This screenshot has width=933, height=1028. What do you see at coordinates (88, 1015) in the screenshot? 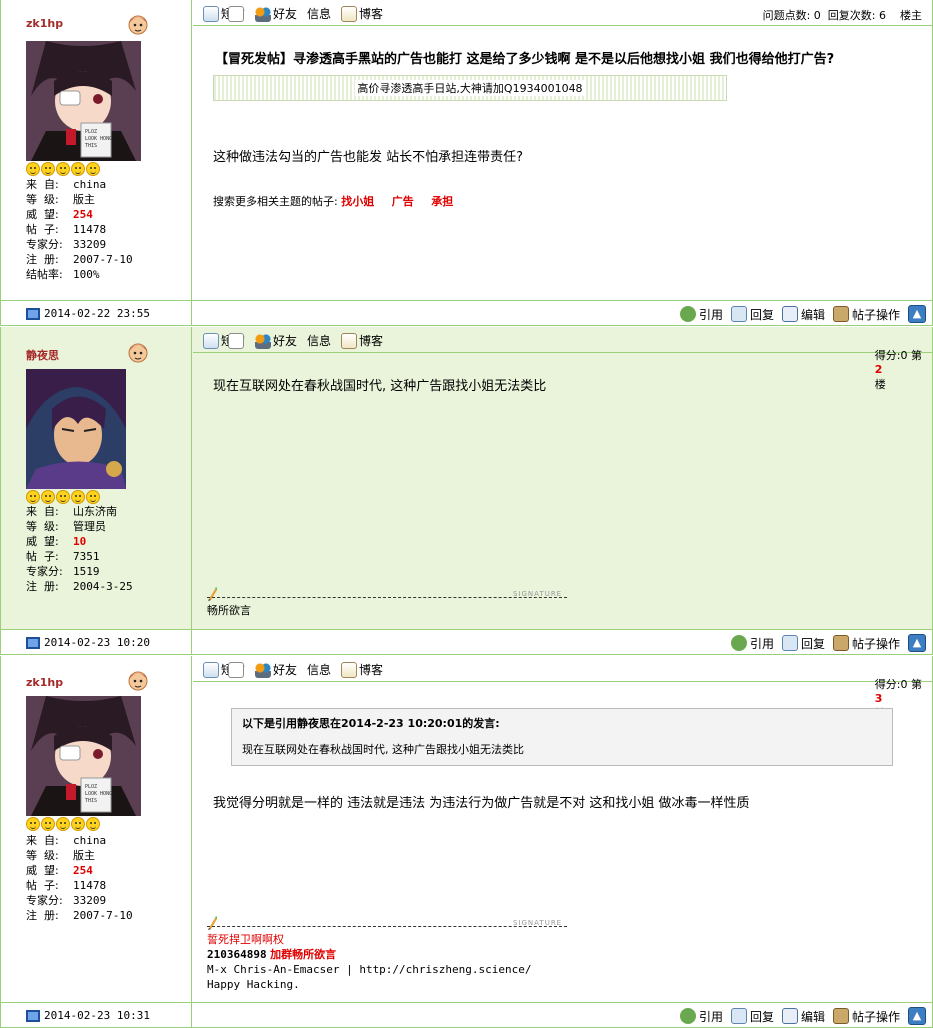
I see `post-date: 2014-02-23 10:31` at bounding box center [88, 1015].